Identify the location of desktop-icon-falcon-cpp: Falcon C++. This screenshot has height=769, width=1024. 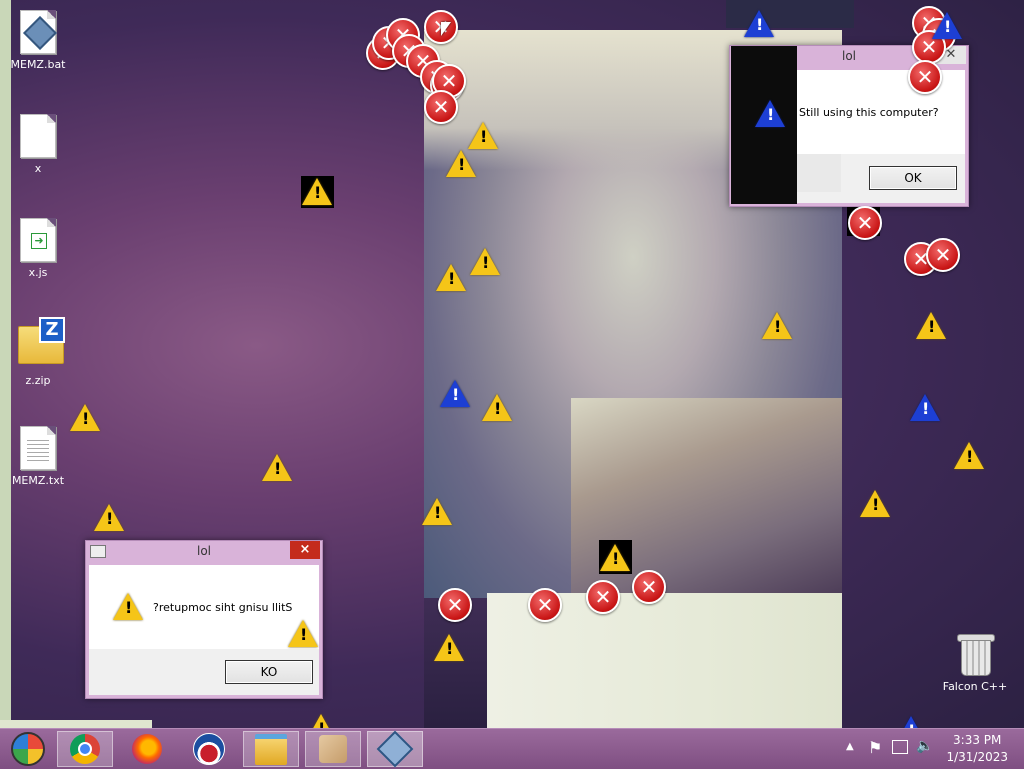
(975, 663).